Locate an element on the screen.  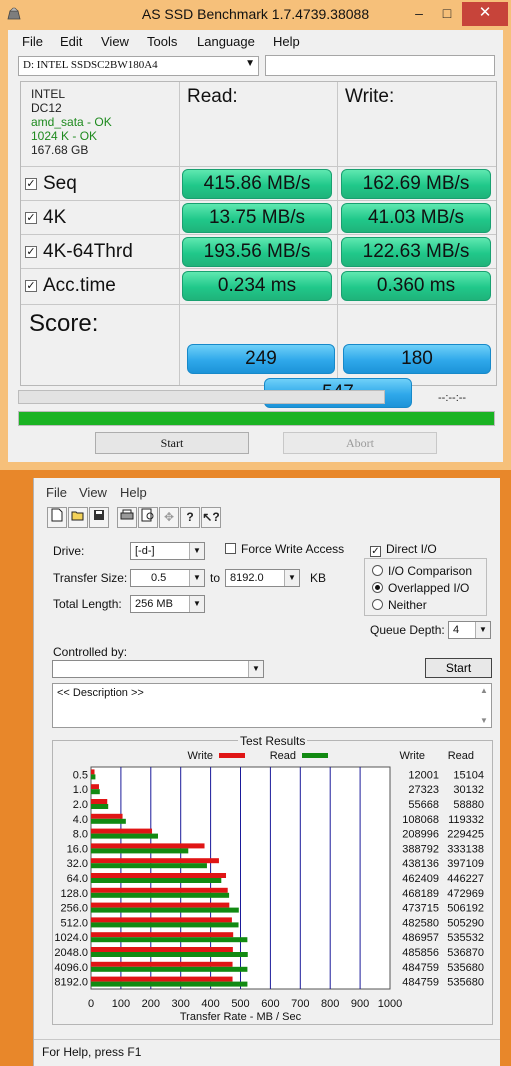
acctime-checkbox: ✓ is located at coordinates (31, 286).